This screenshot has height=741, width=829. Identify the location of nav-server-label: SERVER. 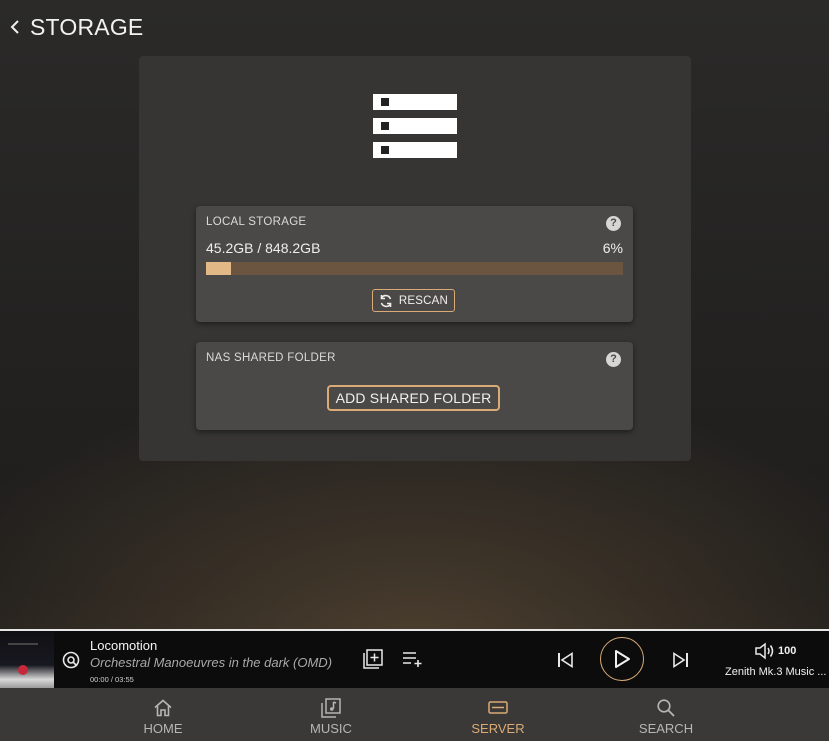
(498, 728).